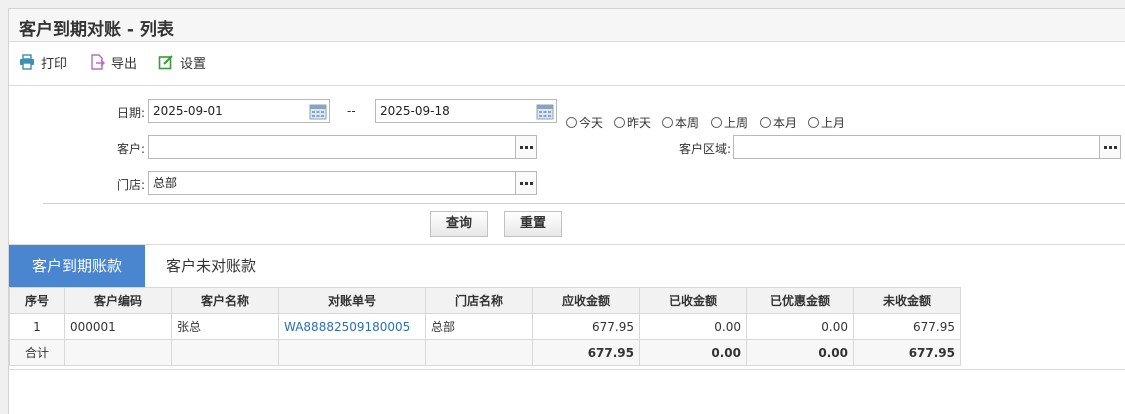 The image size is (1125, 414). What do you see at coordinates (639, 123) in the screenshot?
I see `radio-label: 昨天` at bounding box center [639, 123].